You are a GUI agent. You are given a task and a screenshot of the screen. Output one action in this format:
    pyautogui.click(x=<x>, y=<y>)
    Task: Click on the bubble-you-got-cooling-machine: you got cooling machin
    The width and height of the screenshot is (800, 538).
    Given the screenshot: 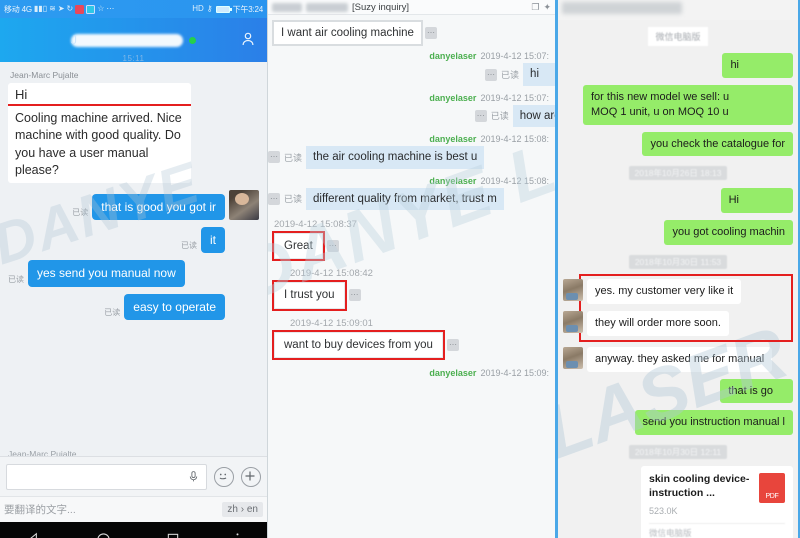 What is the action you would take?
    pyautogui.click(x=728, y=233)
    